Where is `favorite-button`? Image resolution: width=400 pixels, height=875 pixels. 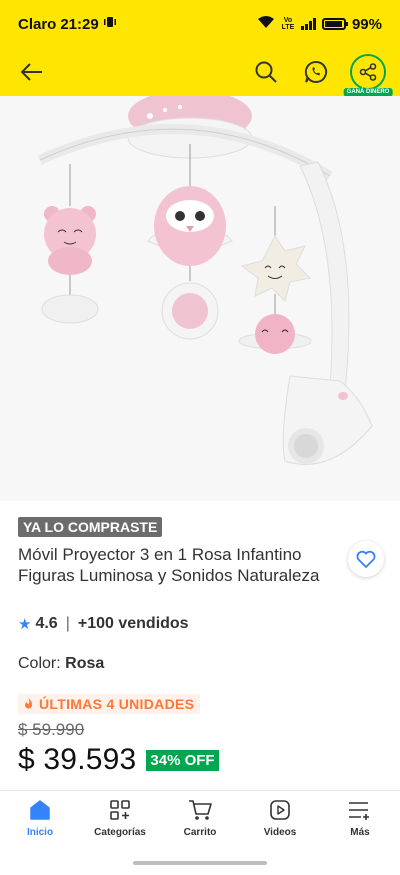
favorite-button is located at coordinates (366, 559).